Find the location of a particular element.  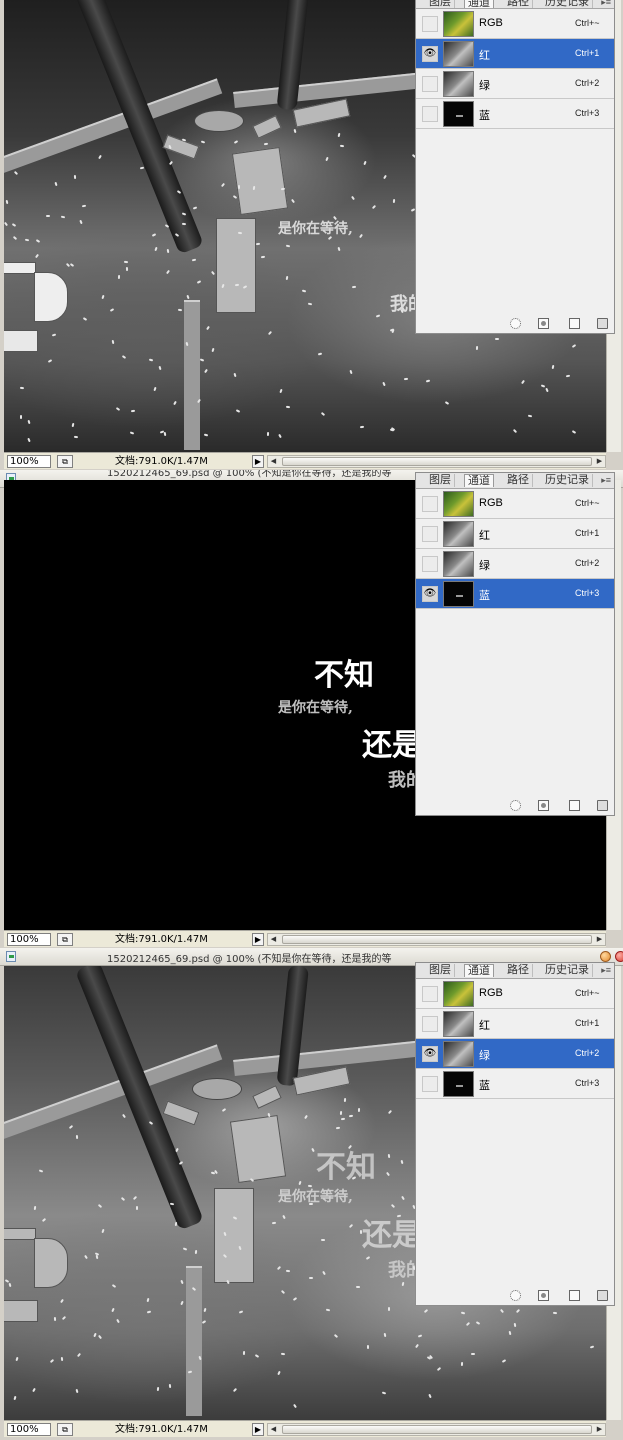

status-bar: 100% ⧉ 文档:791.0K/1.47M ▶ ◀ ▶ is located at coordinates (305, 460).